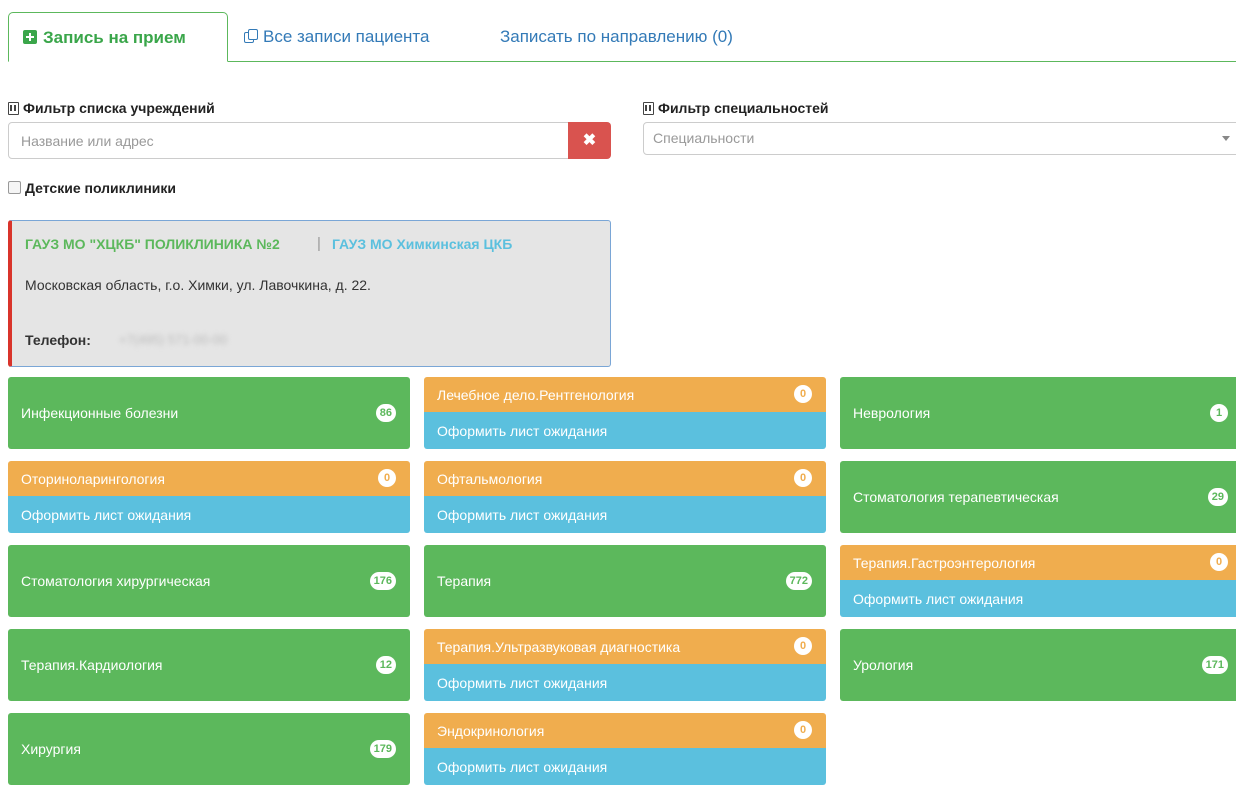 Image resolution: width=1236 pixels, height=785 pixels. Describe the element at coordinates (152, 244) in the screenshot. I see `clinic-name: ГАУЗ МО "ХЦКБ" ПОЛИКЛИНИКА №2` at that location.